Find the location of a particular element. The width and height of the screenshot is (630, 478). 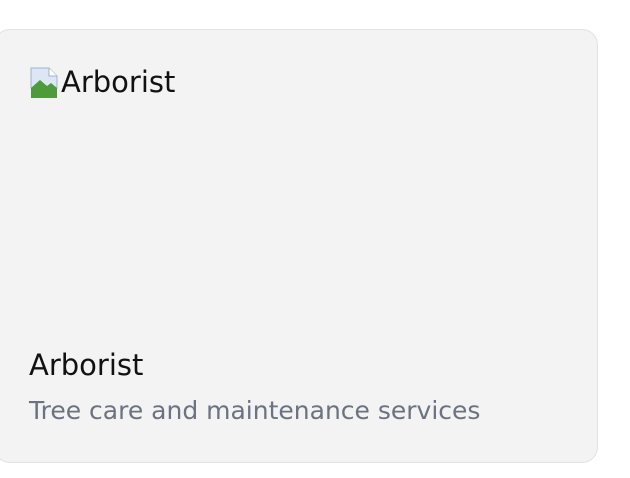

card-title: Arborist is located at coordinates (86, 365).